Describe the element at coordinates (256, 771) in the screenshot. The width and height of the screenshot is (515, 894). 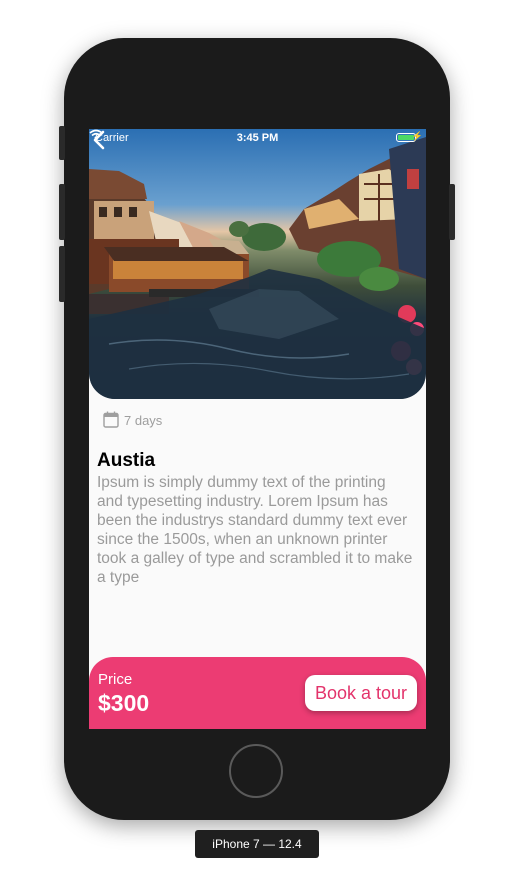
I see `home-button` at that location.